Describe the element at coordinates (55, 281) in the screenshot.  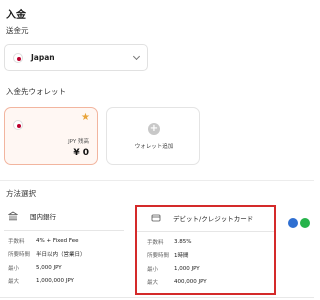
I see `row-value: 1,000,000 JPY` at that location.